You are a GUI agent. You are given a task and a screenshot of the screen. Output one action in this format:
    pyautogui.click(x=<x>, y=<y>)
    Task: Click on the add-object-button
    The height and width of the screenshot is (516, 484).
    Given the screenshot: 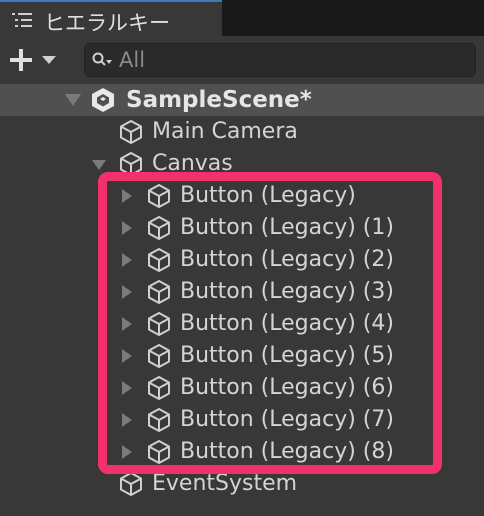 What is the action you would take?
    pyautogui.click(x=36, y=60)
    